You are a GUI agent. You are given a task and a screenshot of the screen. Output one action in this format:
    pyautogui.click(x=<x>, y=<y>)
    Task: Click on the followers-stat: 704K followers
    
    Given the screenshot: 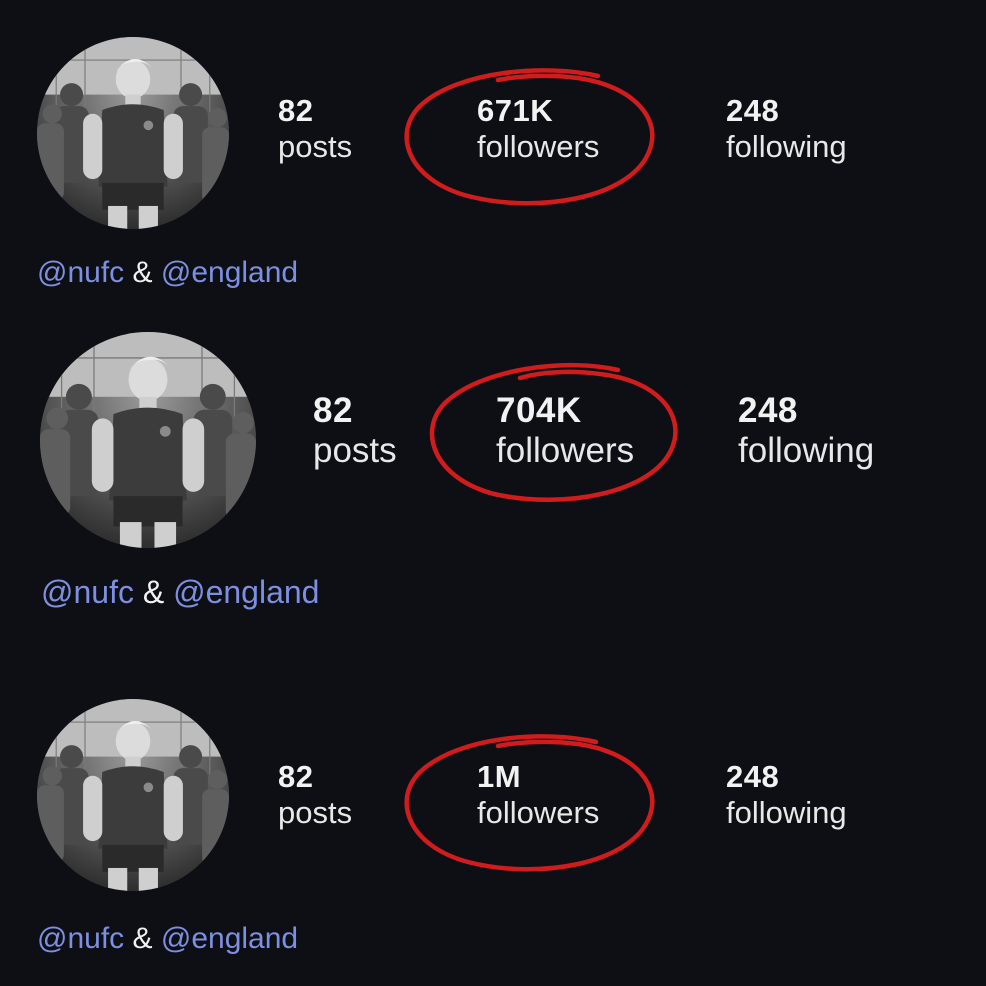 What is the action you would take?
    pyautogui.click(x=565, y=431)
    